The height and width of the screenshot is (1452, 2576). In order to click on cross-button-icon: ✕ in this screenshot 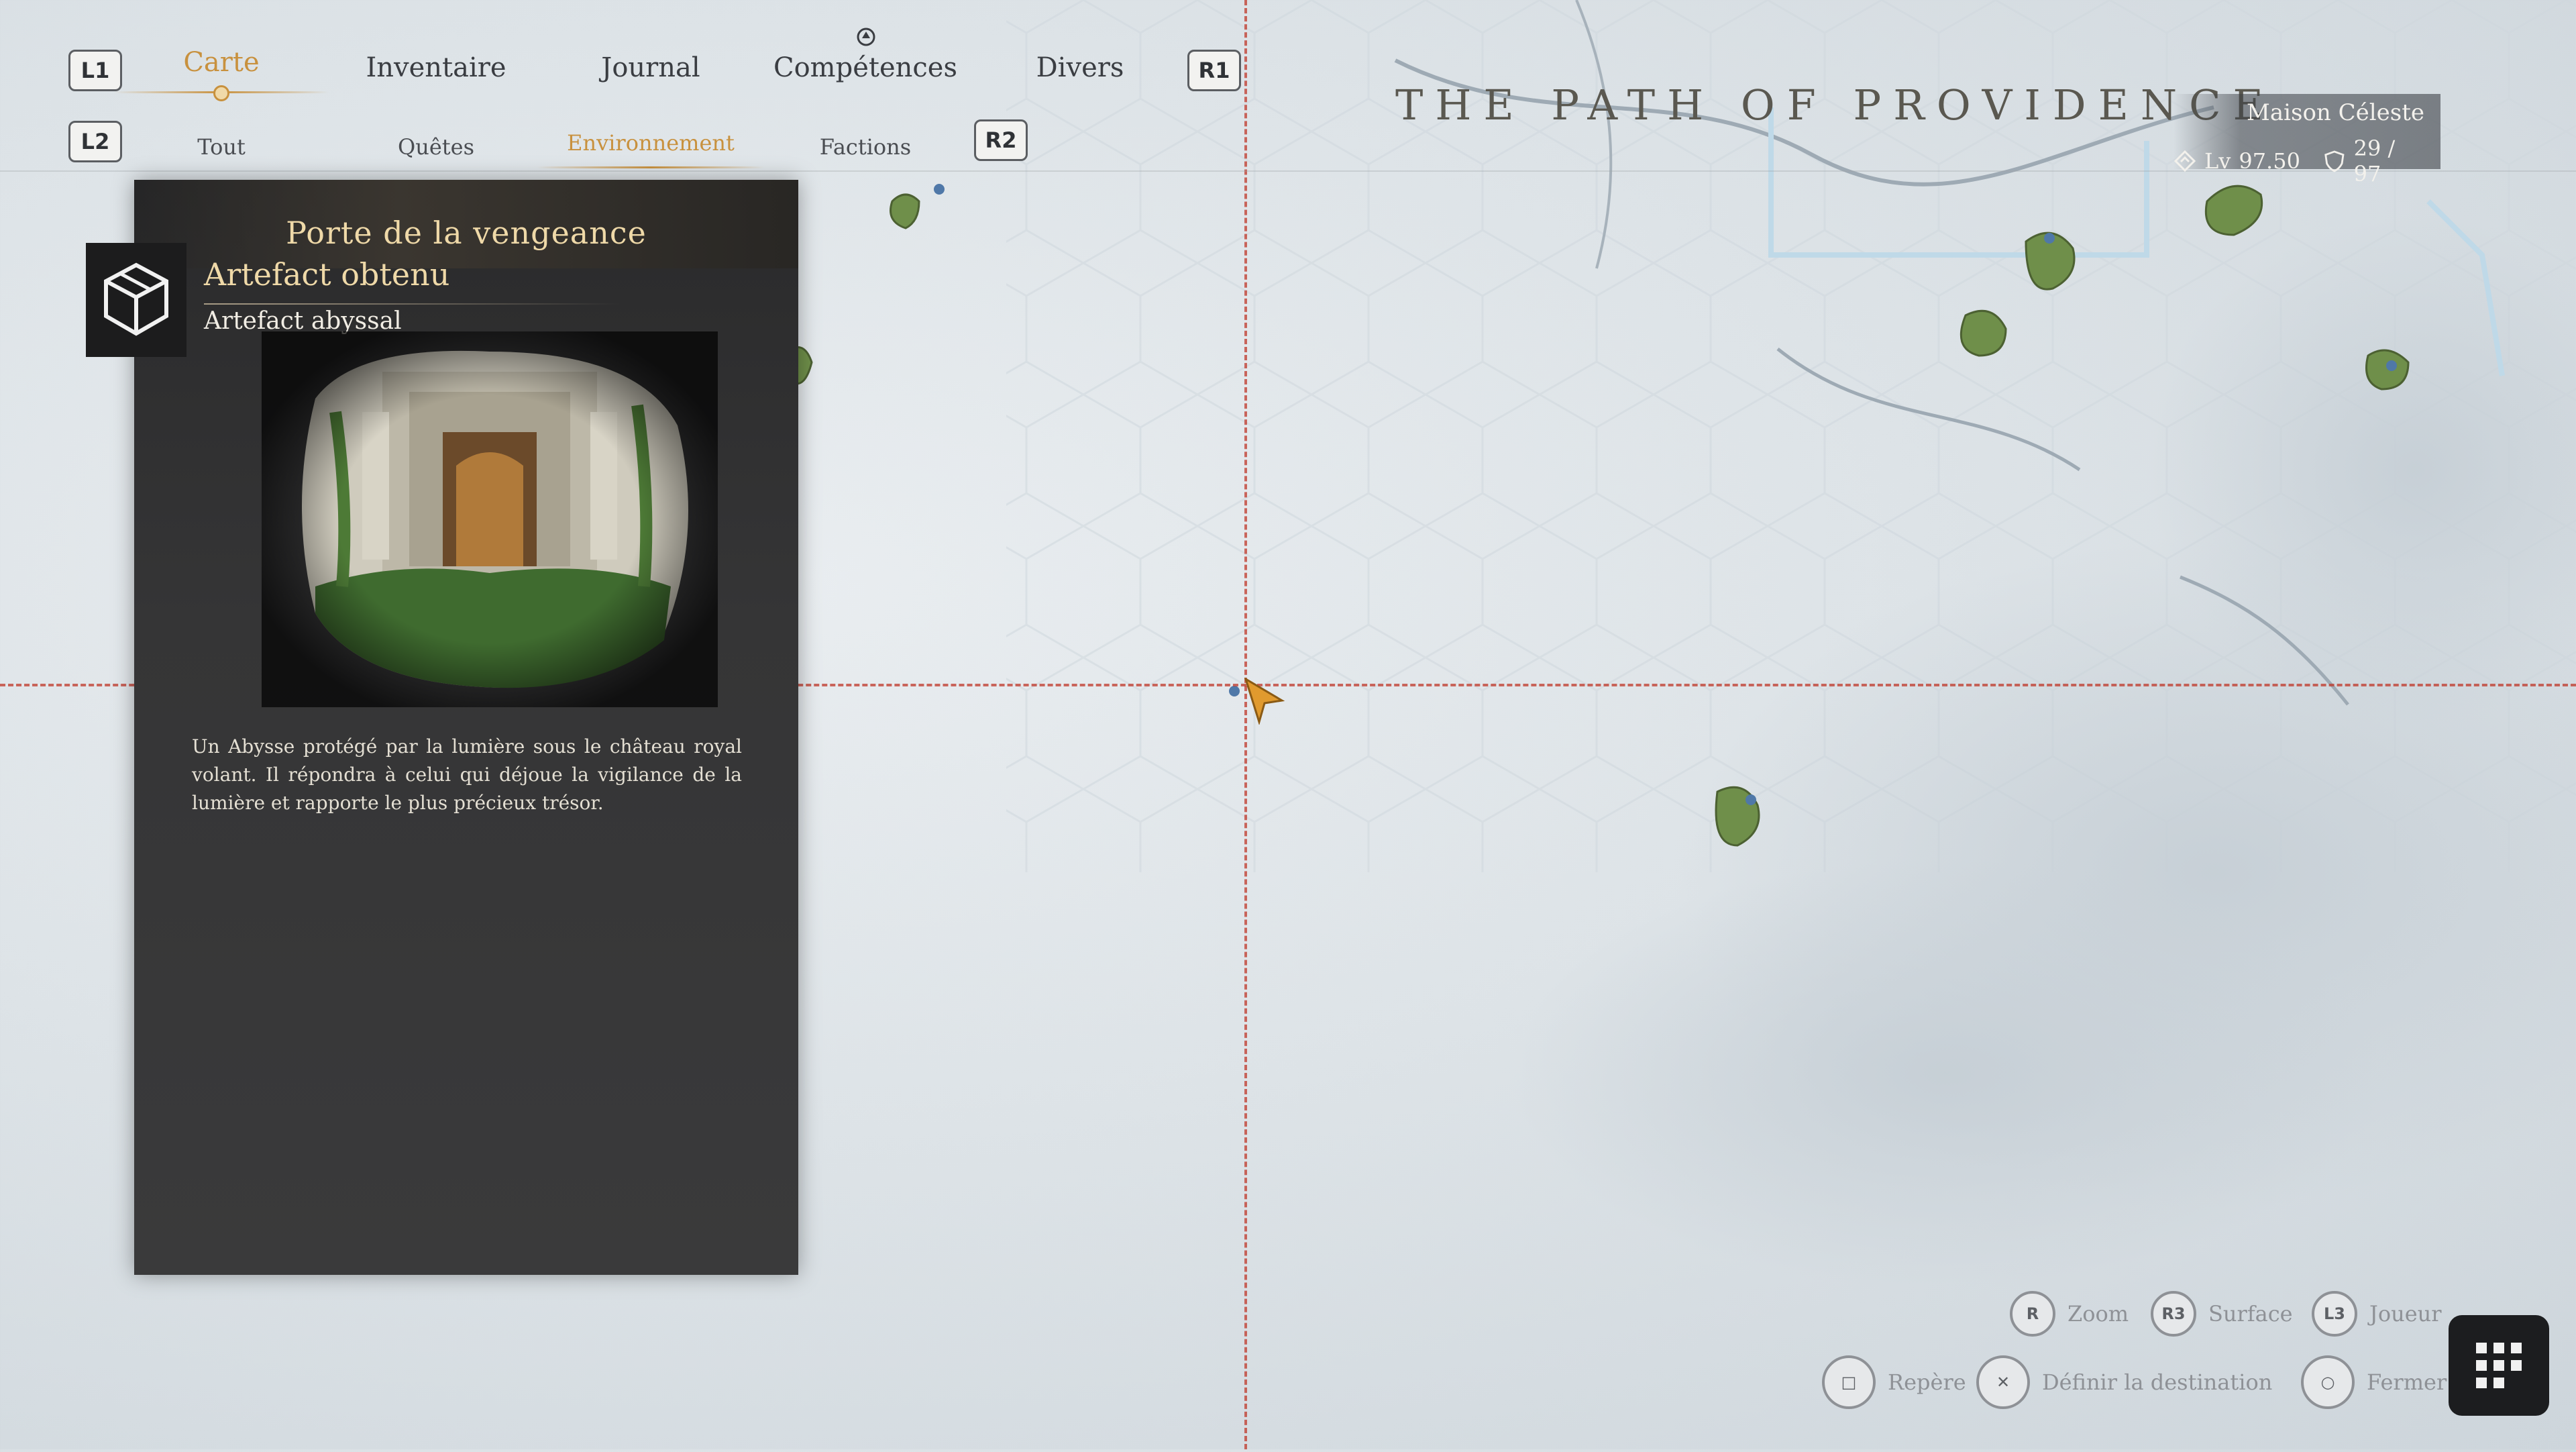, I will do `click(2003, 1382)`.